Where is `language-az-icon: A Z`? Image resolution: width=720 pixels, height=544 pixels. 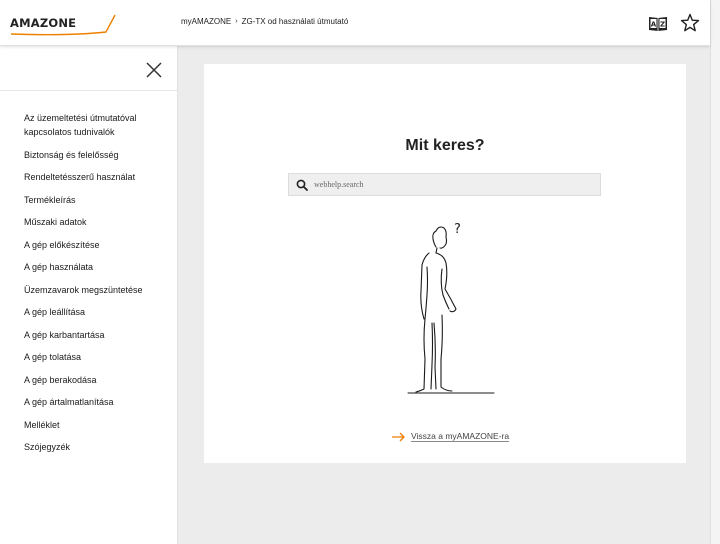 language-az-icon: A Z is located at coordinates (658, 24).